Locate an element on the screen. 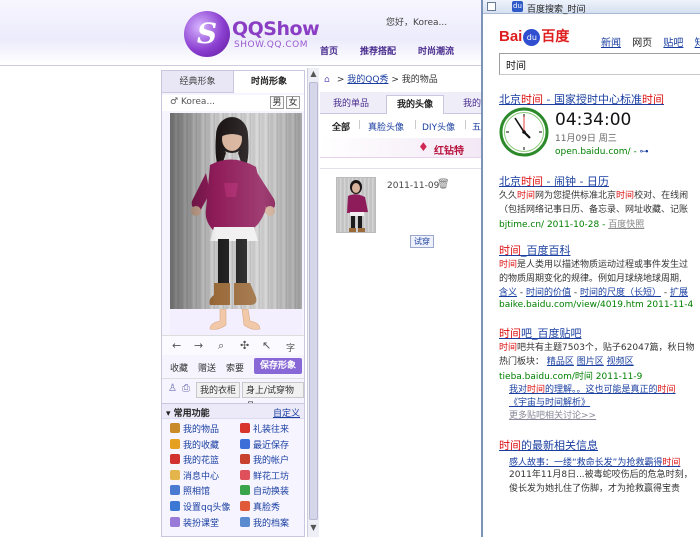  nav-tieba: 贴吧 is located at coordinates (673, 43).